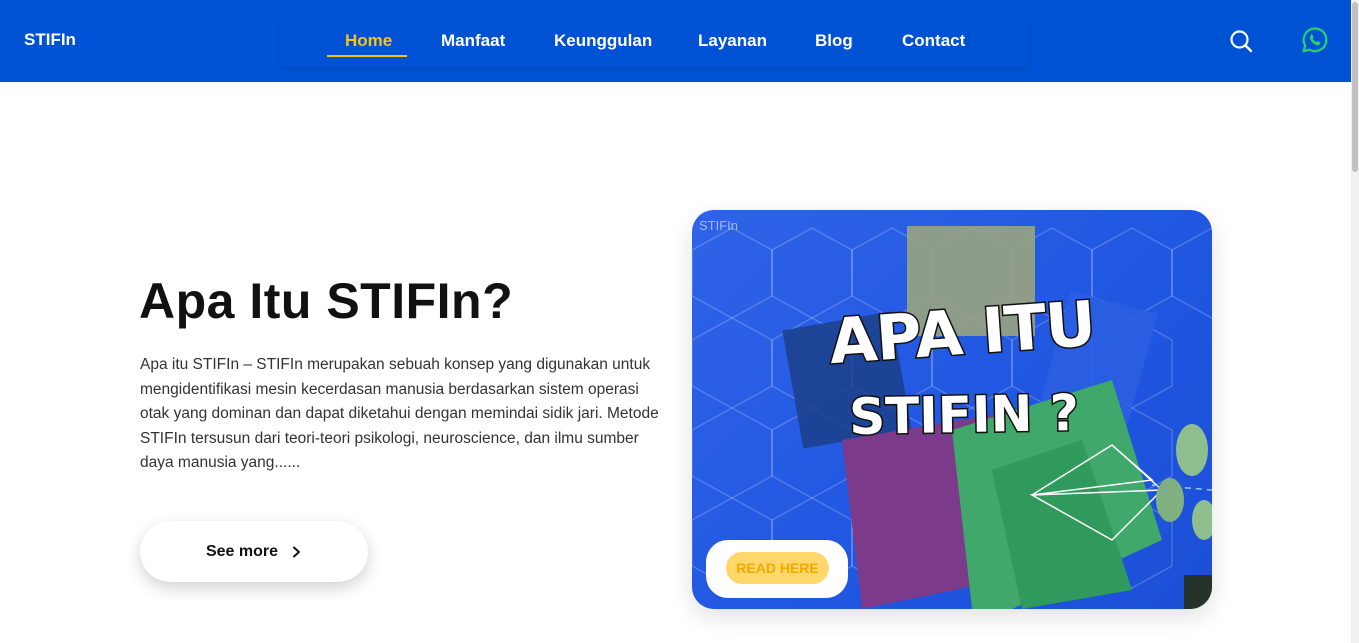  I want to click on nav-item-contact: Contact, so click(933, 41).